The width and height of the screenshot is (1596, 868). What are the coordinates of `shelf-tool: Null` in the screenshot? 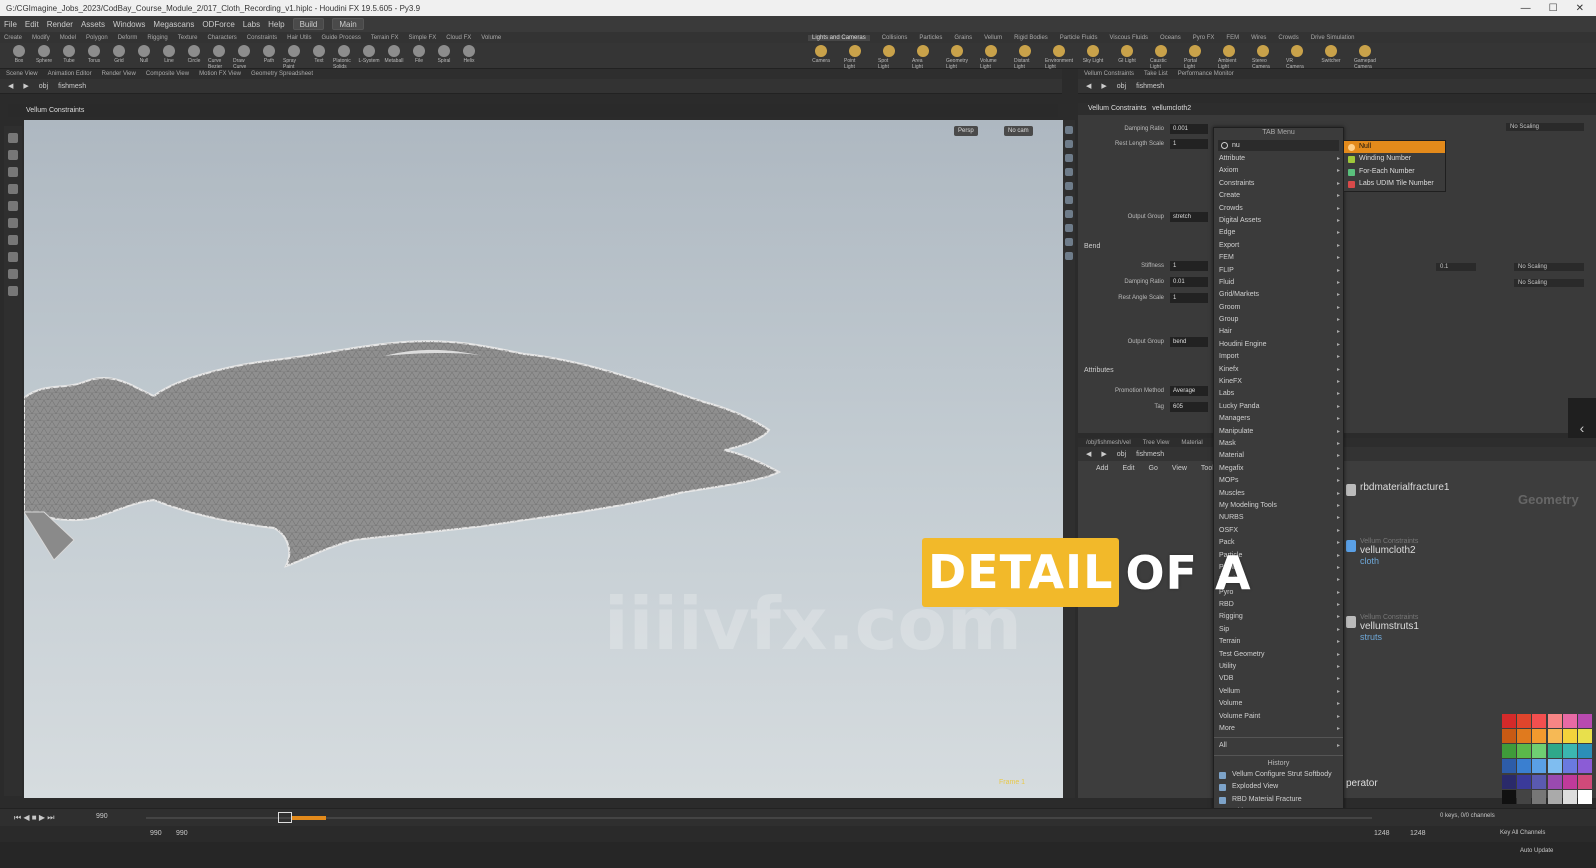 It's located at (144, 54).